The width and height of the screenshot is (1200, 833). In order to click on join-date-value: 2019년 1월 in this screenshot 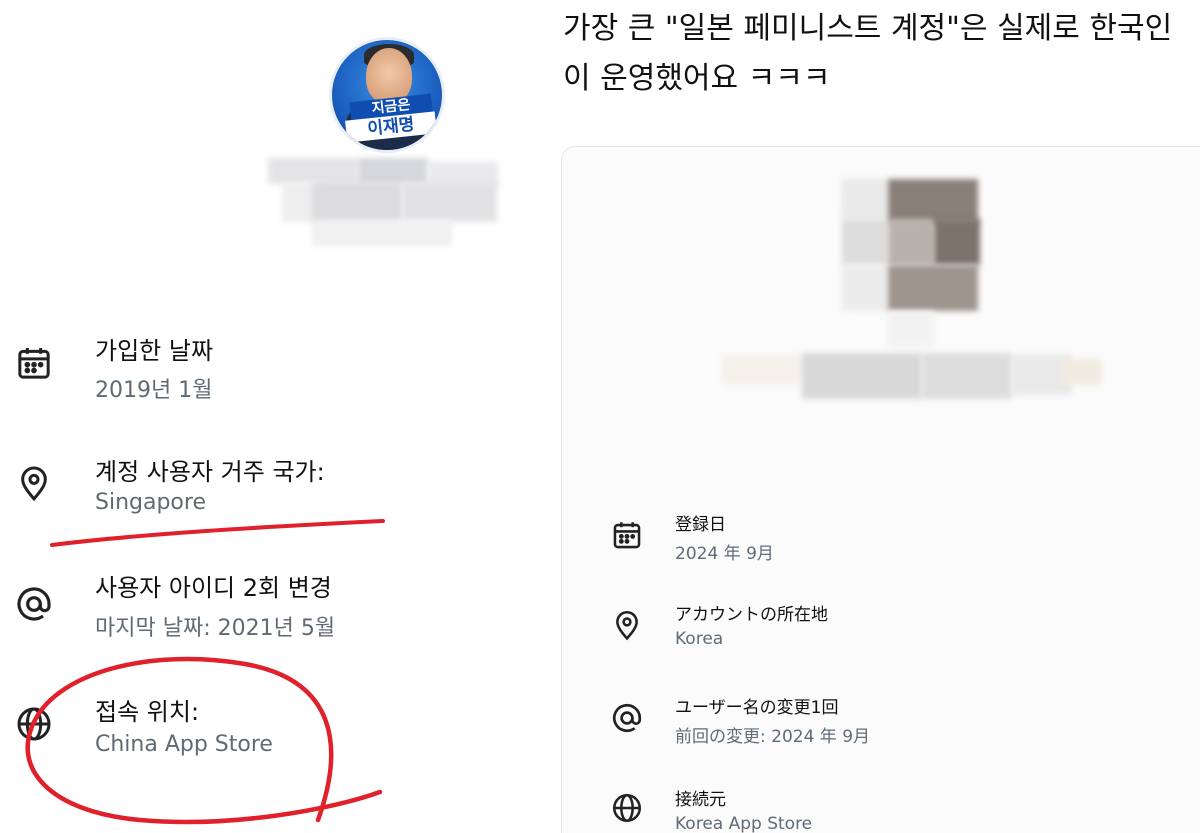, I will do `click(154, 390)`.